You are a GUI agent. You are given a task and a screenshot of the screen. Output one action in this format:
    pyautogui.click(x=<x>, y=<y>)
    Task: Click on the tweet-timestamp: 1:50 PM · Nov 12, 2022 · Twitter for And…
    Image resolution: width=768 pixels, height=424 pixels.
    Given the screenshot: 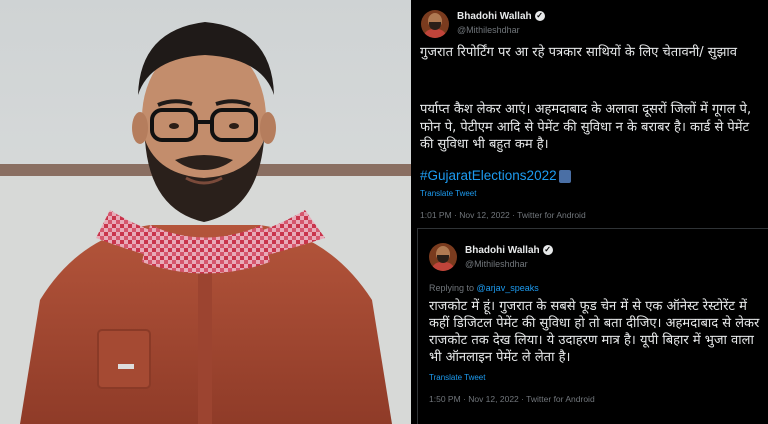 What is the action you would take?
    pyautogui.click(x=512, y=399)
    